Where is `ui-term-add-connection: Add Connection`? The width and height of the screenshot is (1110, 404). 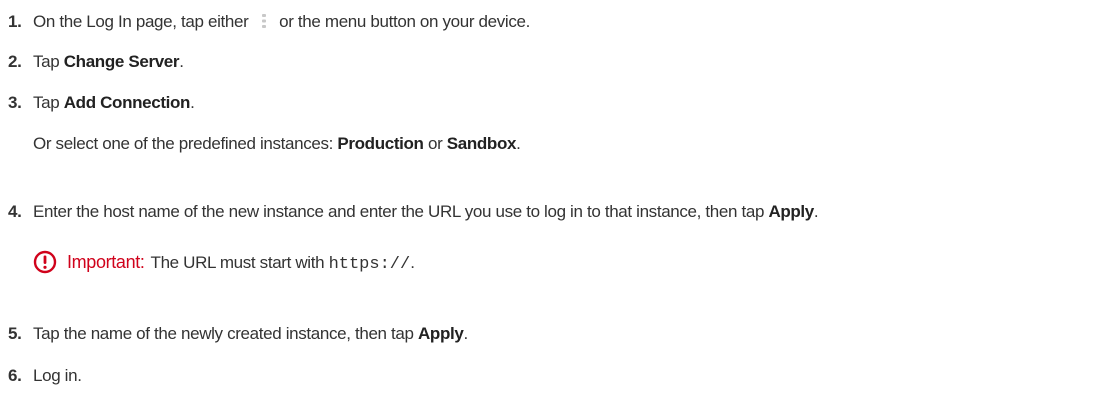 ui-term-add-connection: Add Connection is located at coordinates (127, 102).